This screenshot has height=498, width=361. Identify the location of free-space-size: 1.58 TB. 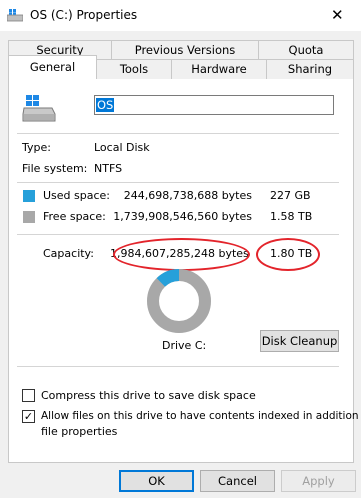
(291, 216).